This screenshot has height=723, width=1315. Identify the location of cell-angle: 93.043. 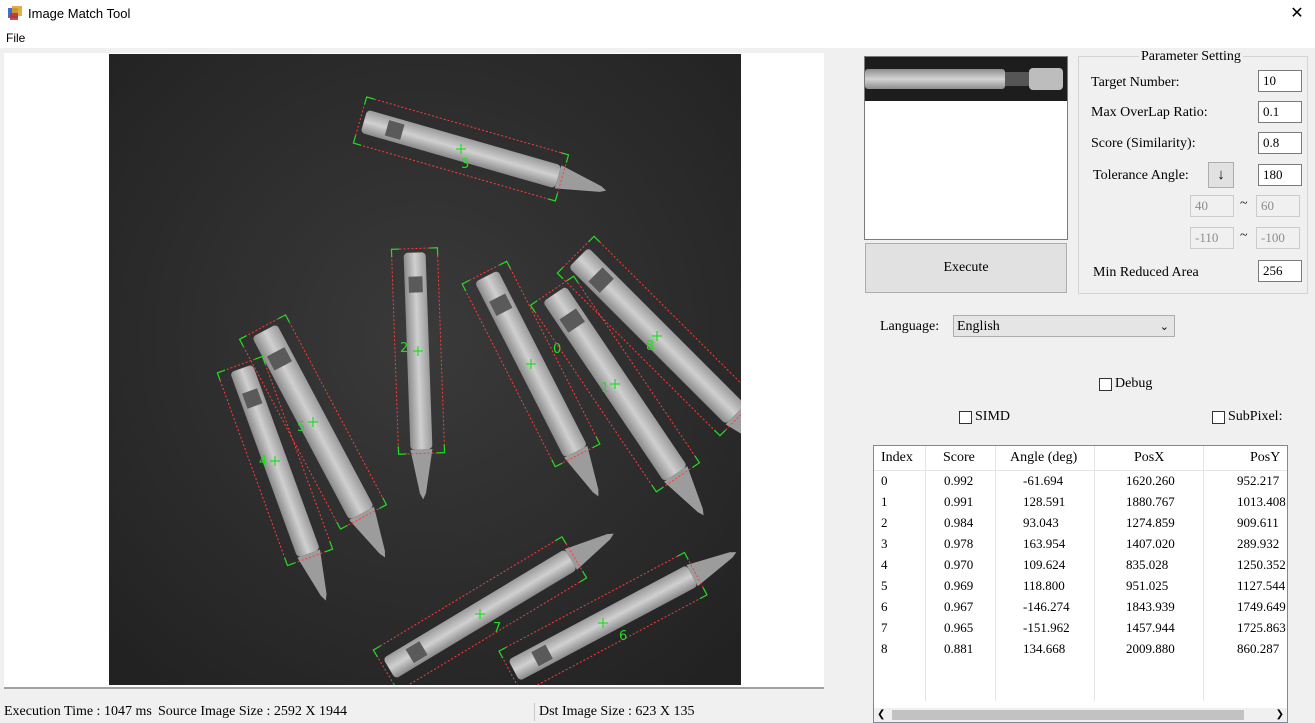
(1045, 522).